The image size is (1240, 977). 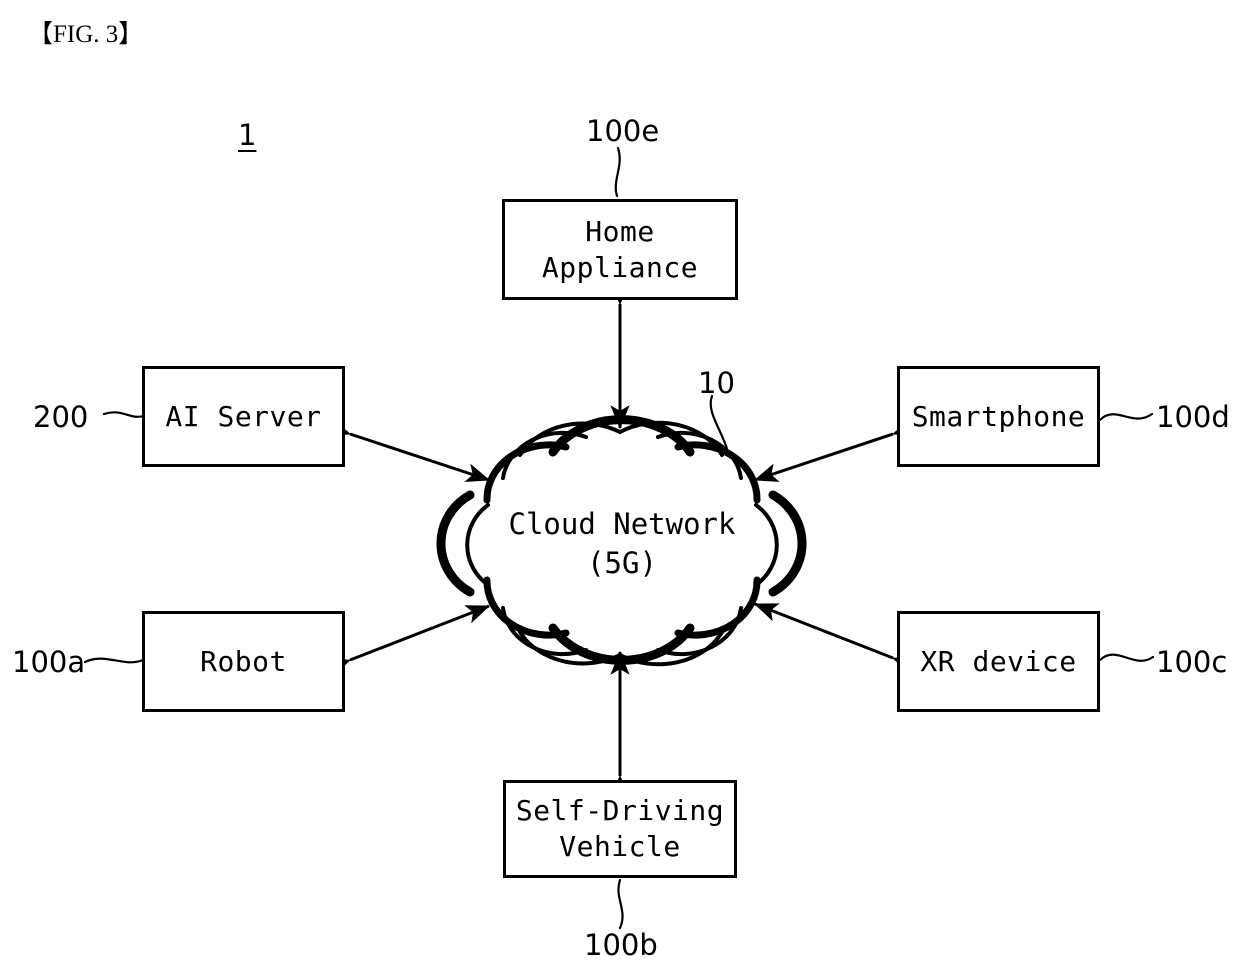 What do you see at coordinates (114, 660) in the screenshot?
I see `leader-line-100a` at bounding box center [114, 660].